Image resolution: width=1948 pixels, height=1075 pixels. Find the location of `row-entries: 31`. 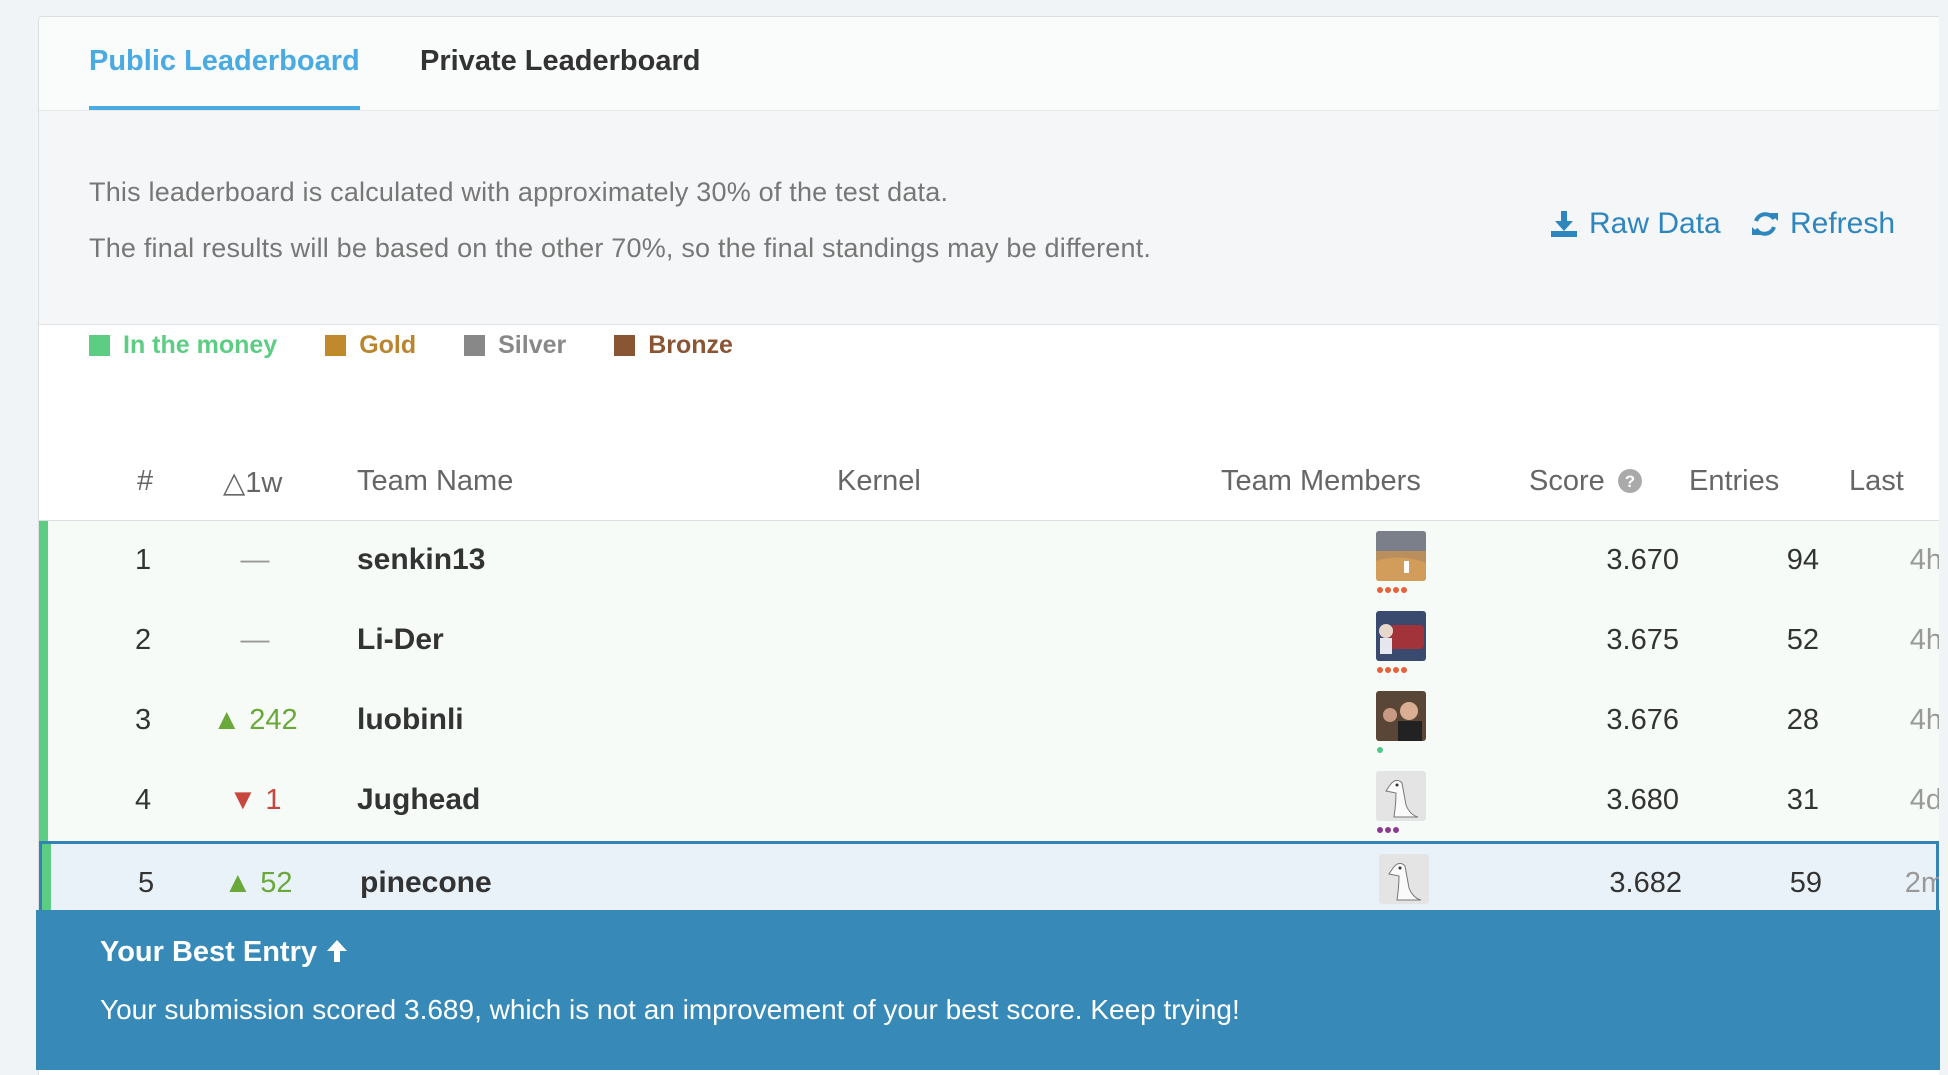

row-entries: 31 is located at coordinates (1802, 800).